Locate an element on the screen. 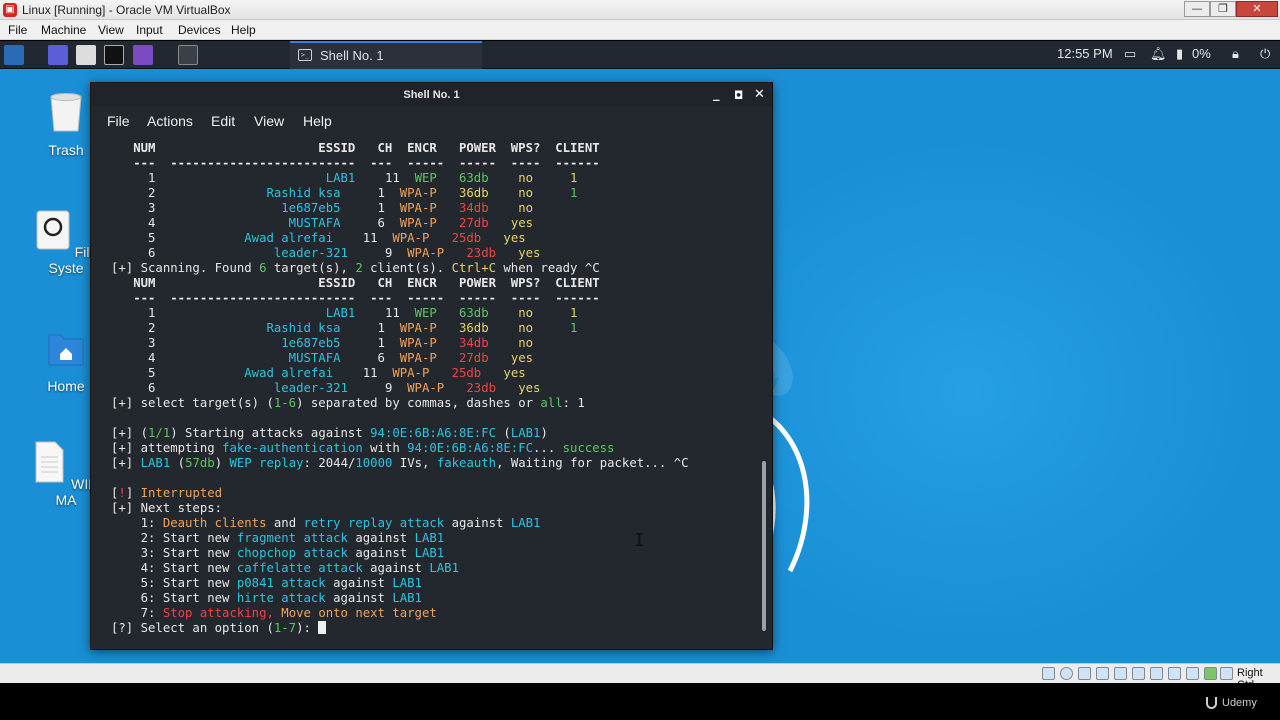 Image resolution: width=1280 pixels, height=720 pixels. terminal-text-segment: Stop attacking, is located at coordinates (222, 613).